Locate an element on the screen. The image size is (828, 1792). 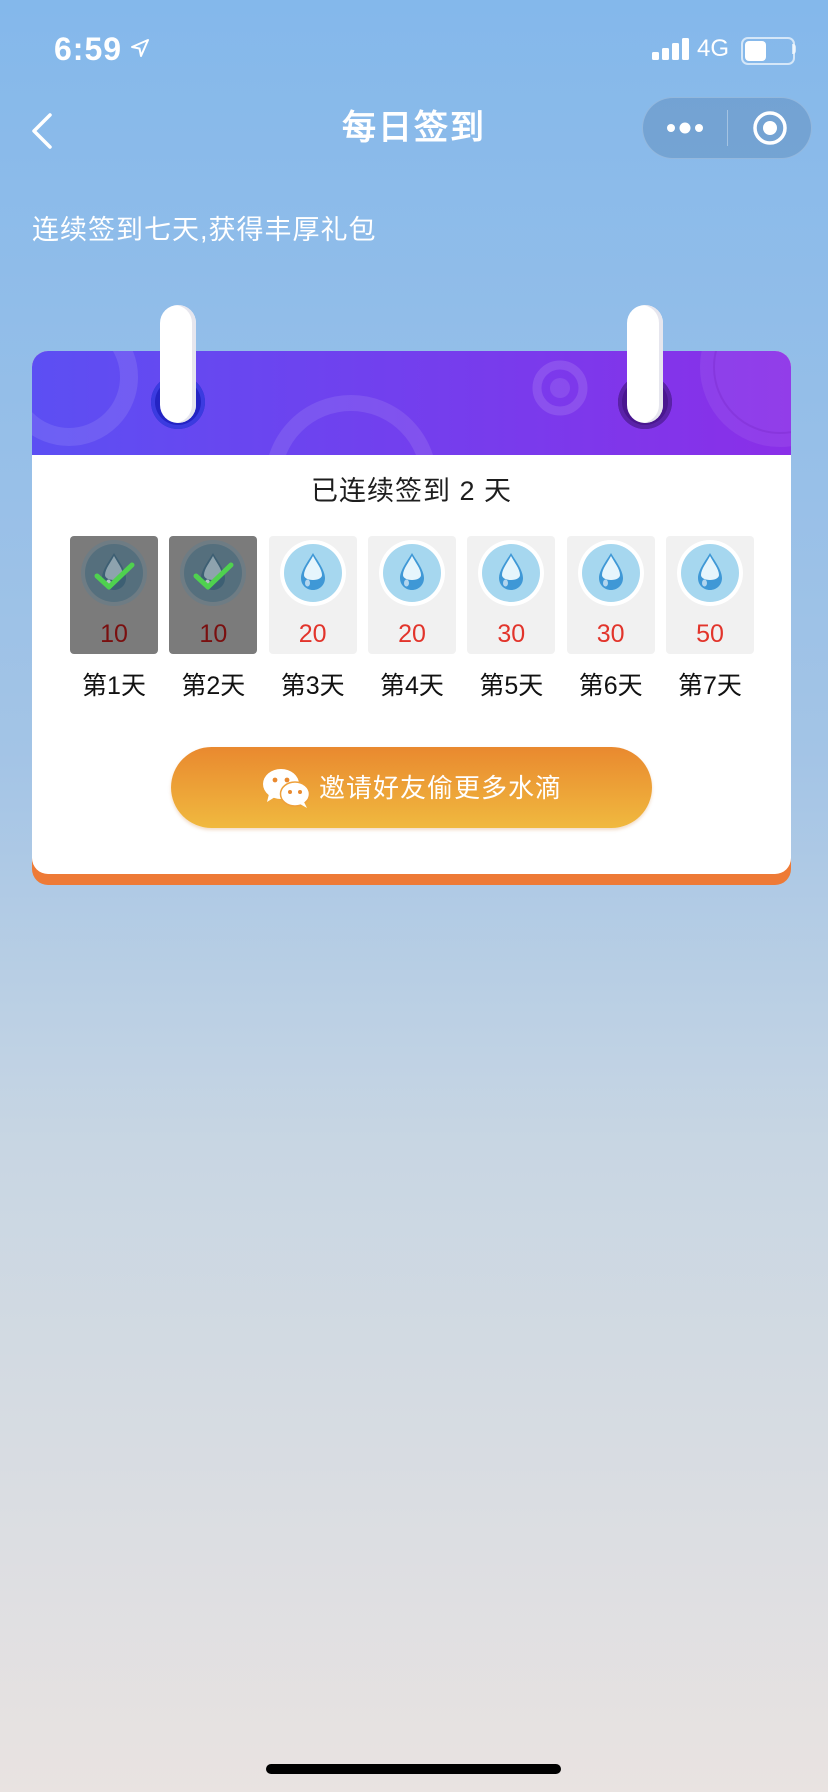
calendar-hook-right is located at coordinates (645, 364).